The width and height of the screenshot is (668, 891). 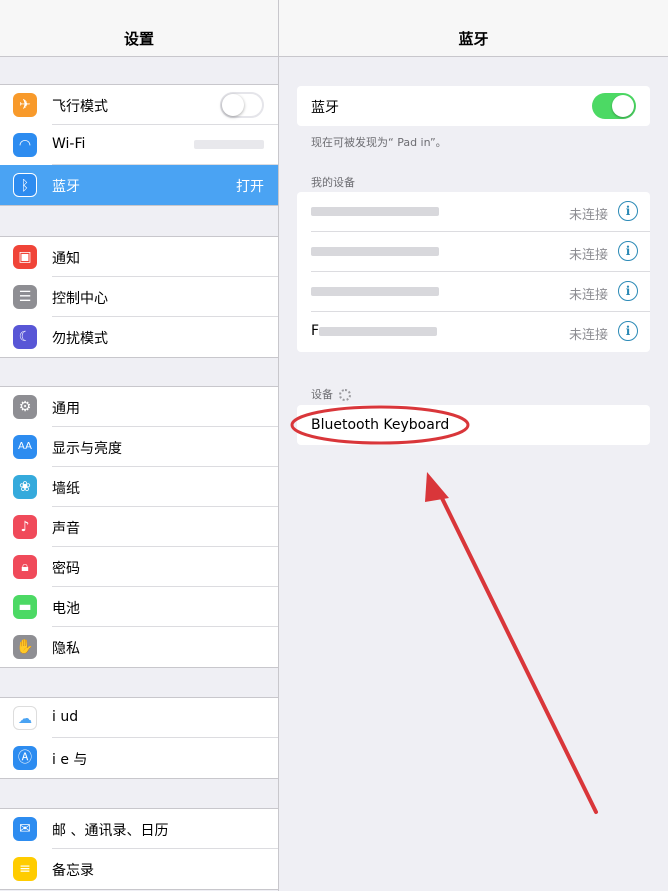 What do you see at coordinates (139, 869) in the screenshot?
I see `sidebar-item-notes: ≡ 备忘录` at bounding box center [139, 869].